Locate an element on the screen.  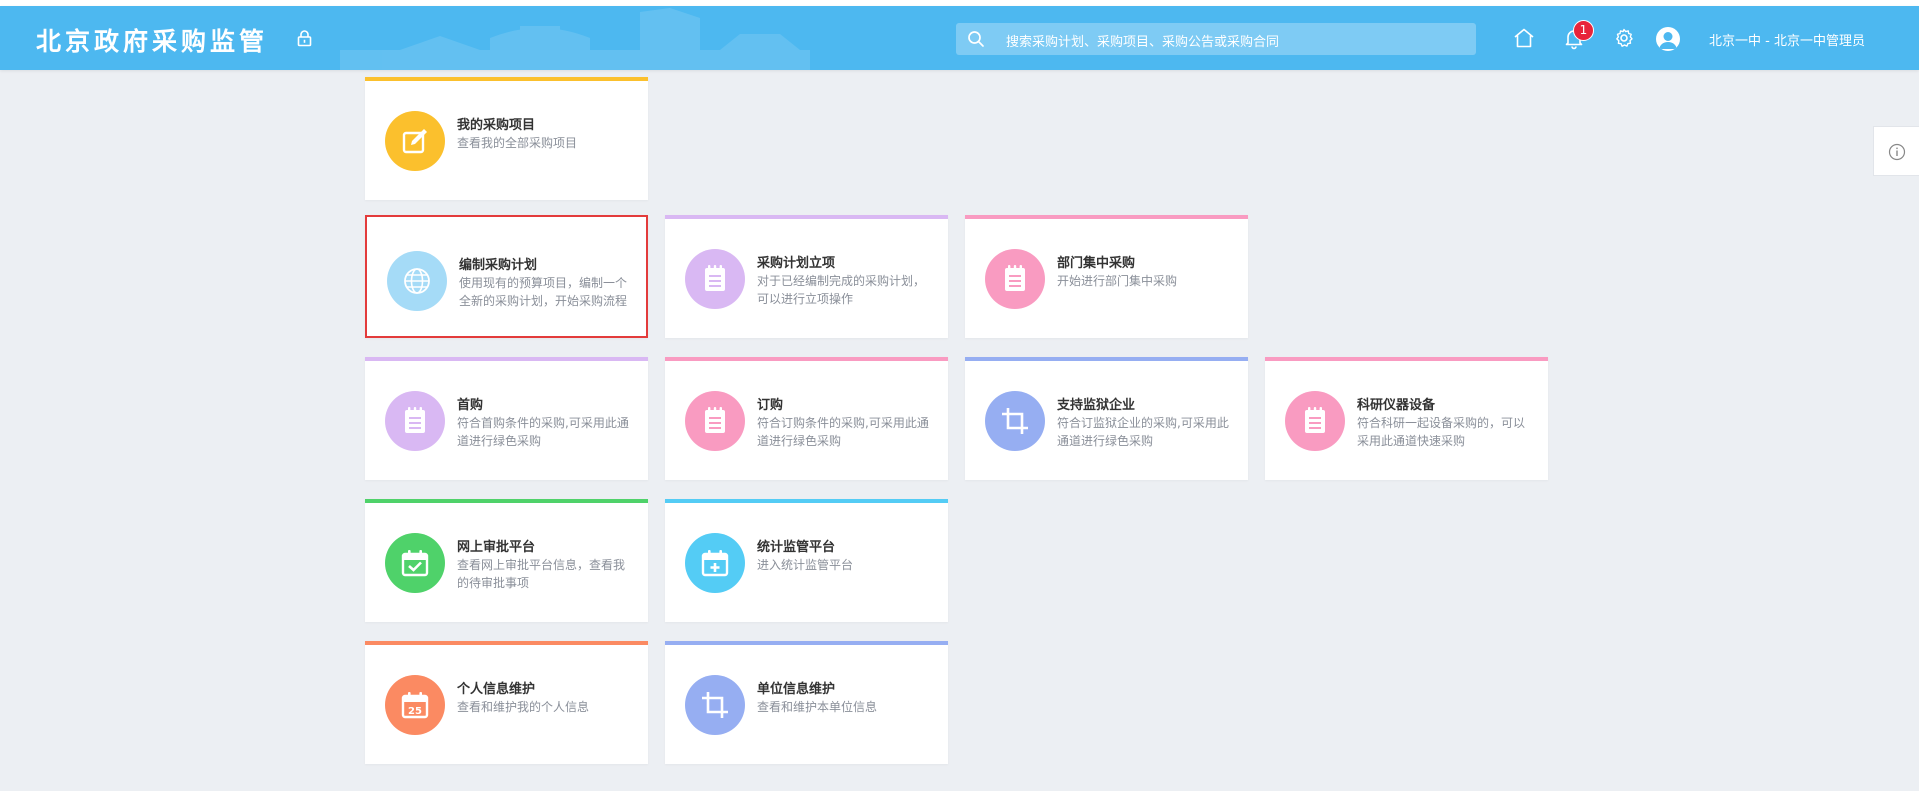
gear-icon is located at coordinates (1624, 38).